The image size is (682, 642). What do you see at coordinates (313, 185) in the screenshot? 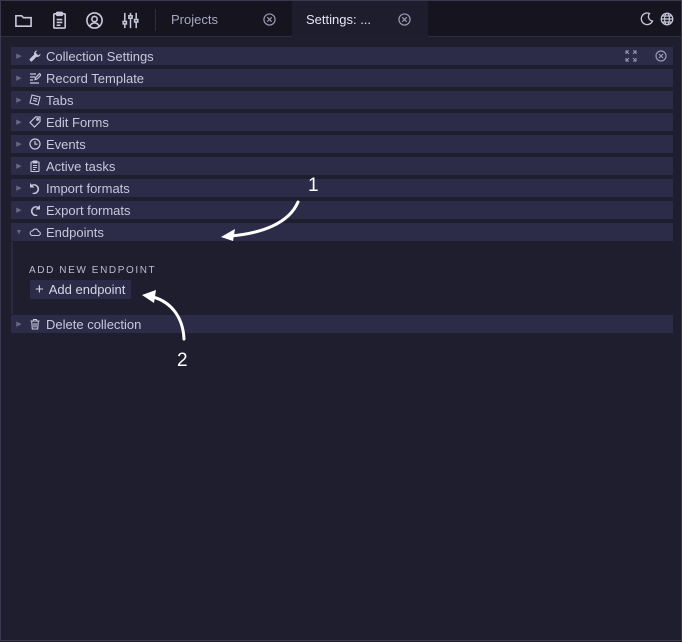
I see `annotation-number-1: 1` at bounding box center [313, 185].